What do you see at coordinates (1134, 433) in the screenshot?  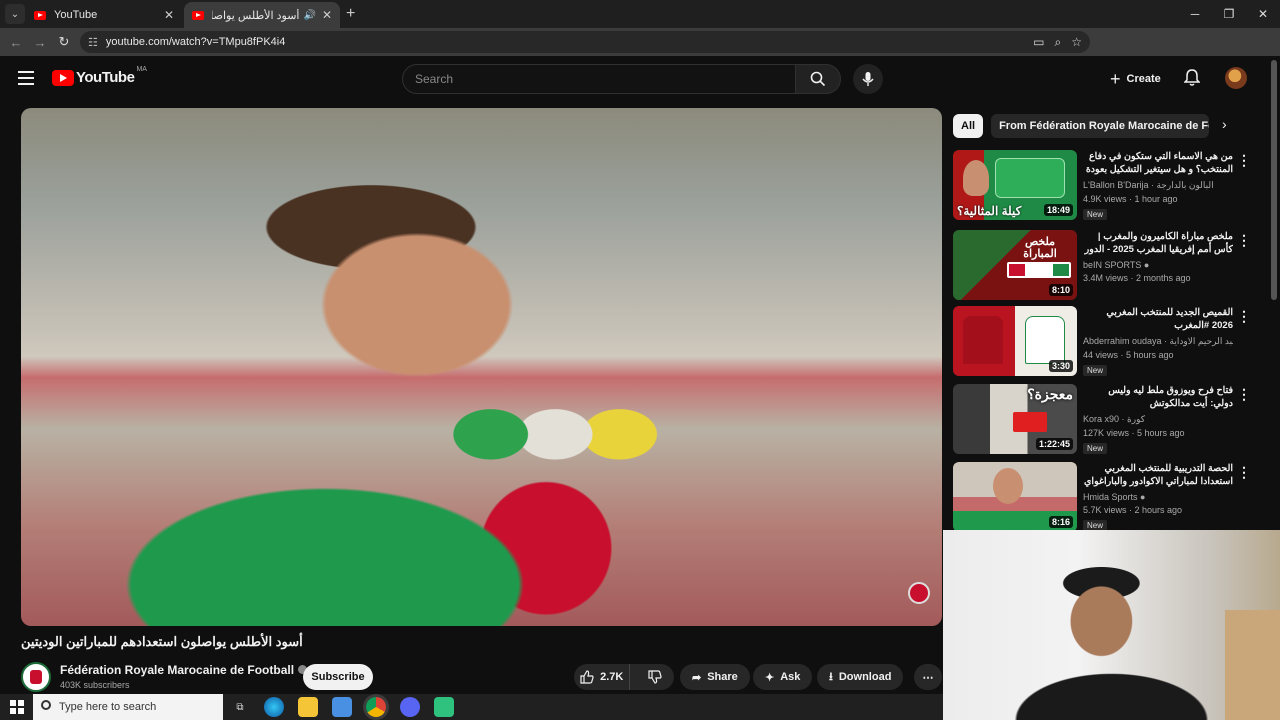 I see `recommendation-stats: 127K views · 5 hours ago` at bounding box center [1134, 433].